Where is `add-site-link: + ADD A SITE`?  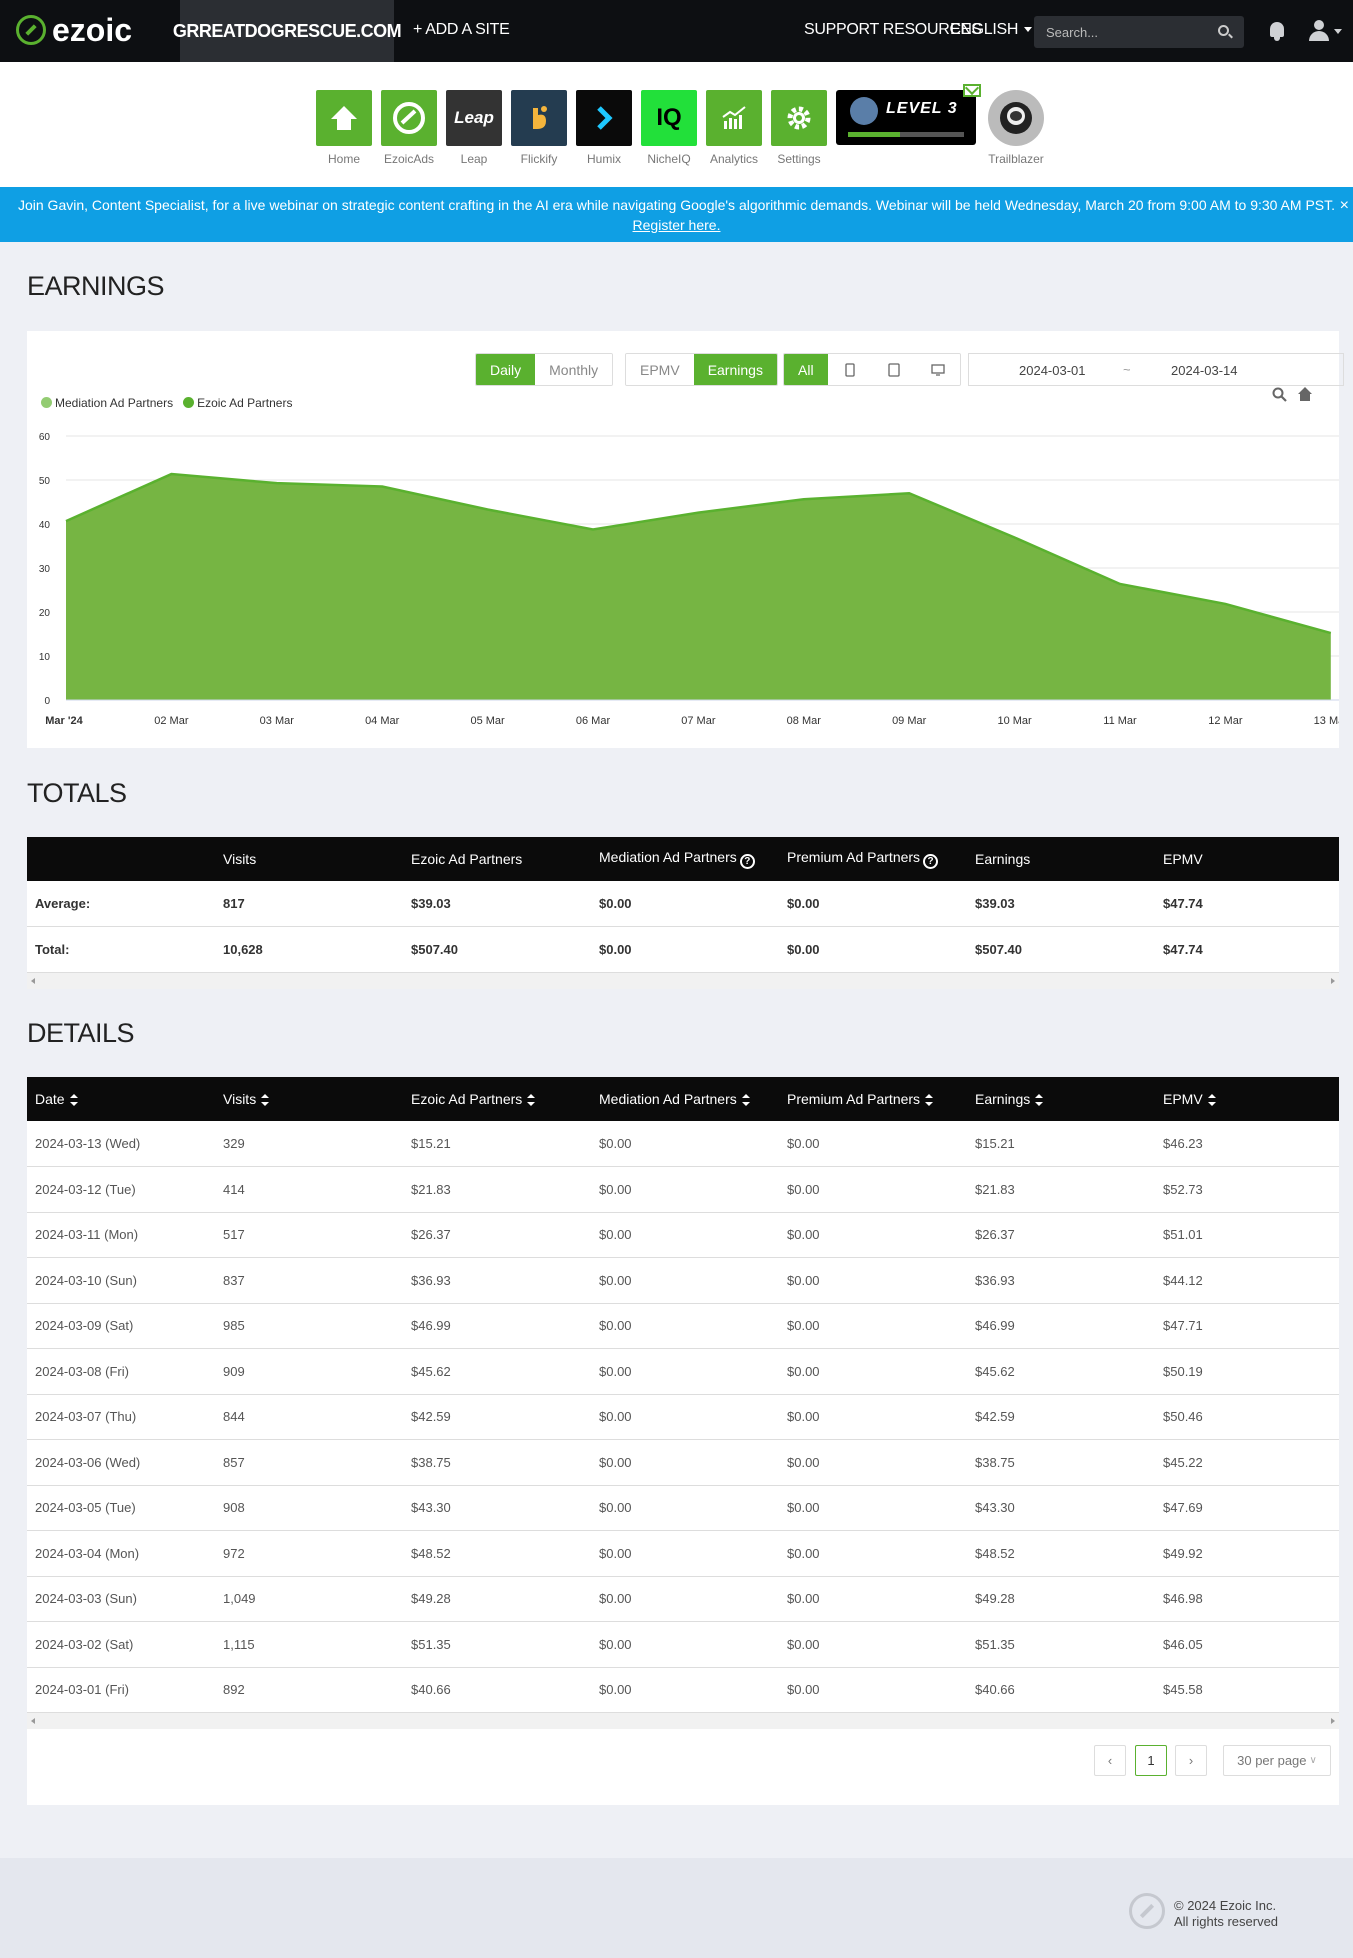 add-site-link: + ADD A SITE is located at coordinates (461, 30).